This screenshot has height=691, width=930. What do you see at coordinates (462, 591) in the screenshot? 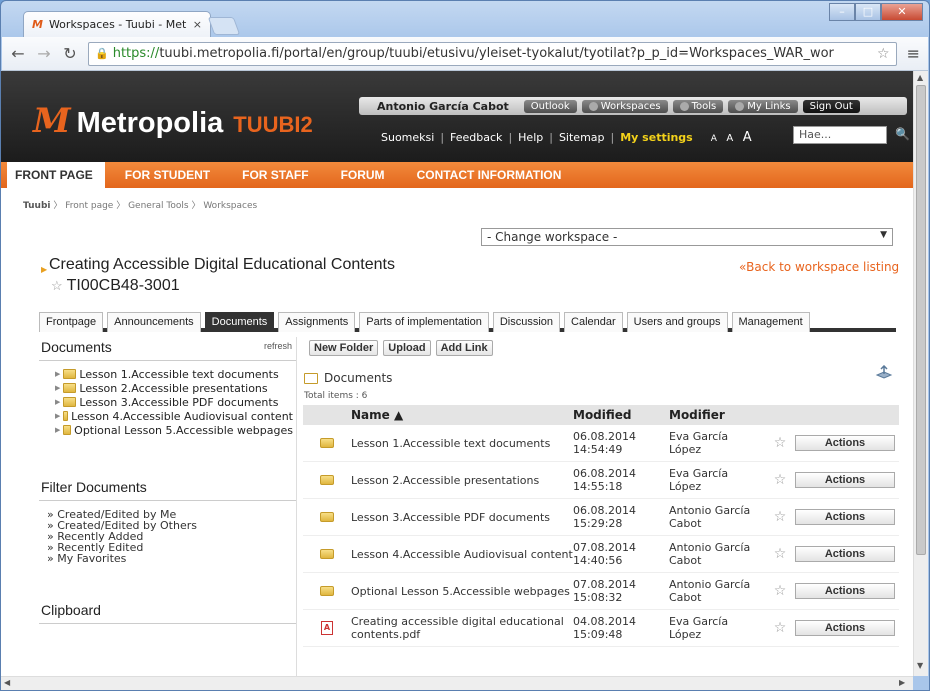
I see `row-name-link: Optional Lesson 5.Accessible webpages` at bounding box center [462, 591].